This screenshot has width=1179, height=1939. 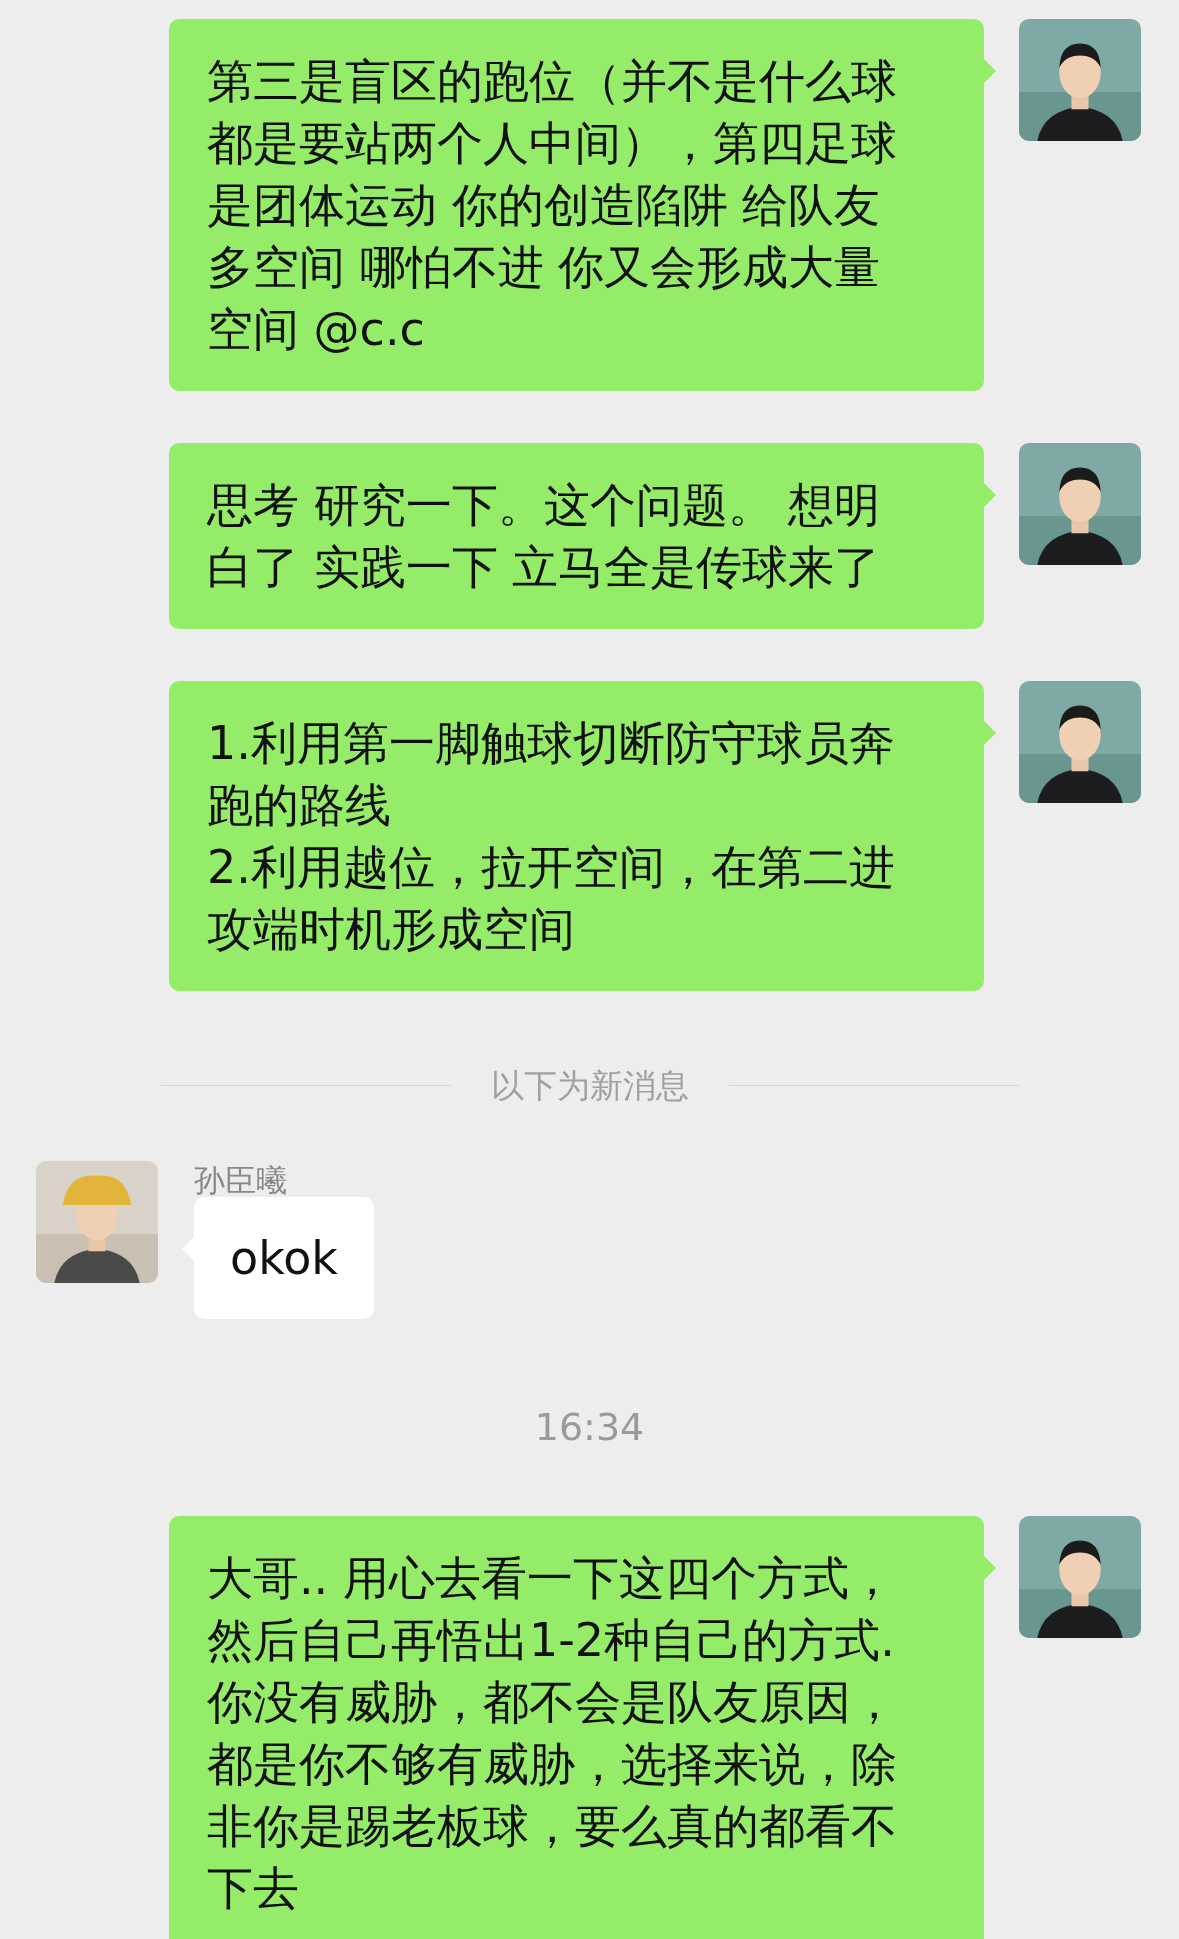 I want to click on message-bubble: 1.利用第一脚触球切断防守球员奔跑的路线 2.利用越位，拉开空间，在第二进攻端时机形成空间, so click(x=576, y=836).